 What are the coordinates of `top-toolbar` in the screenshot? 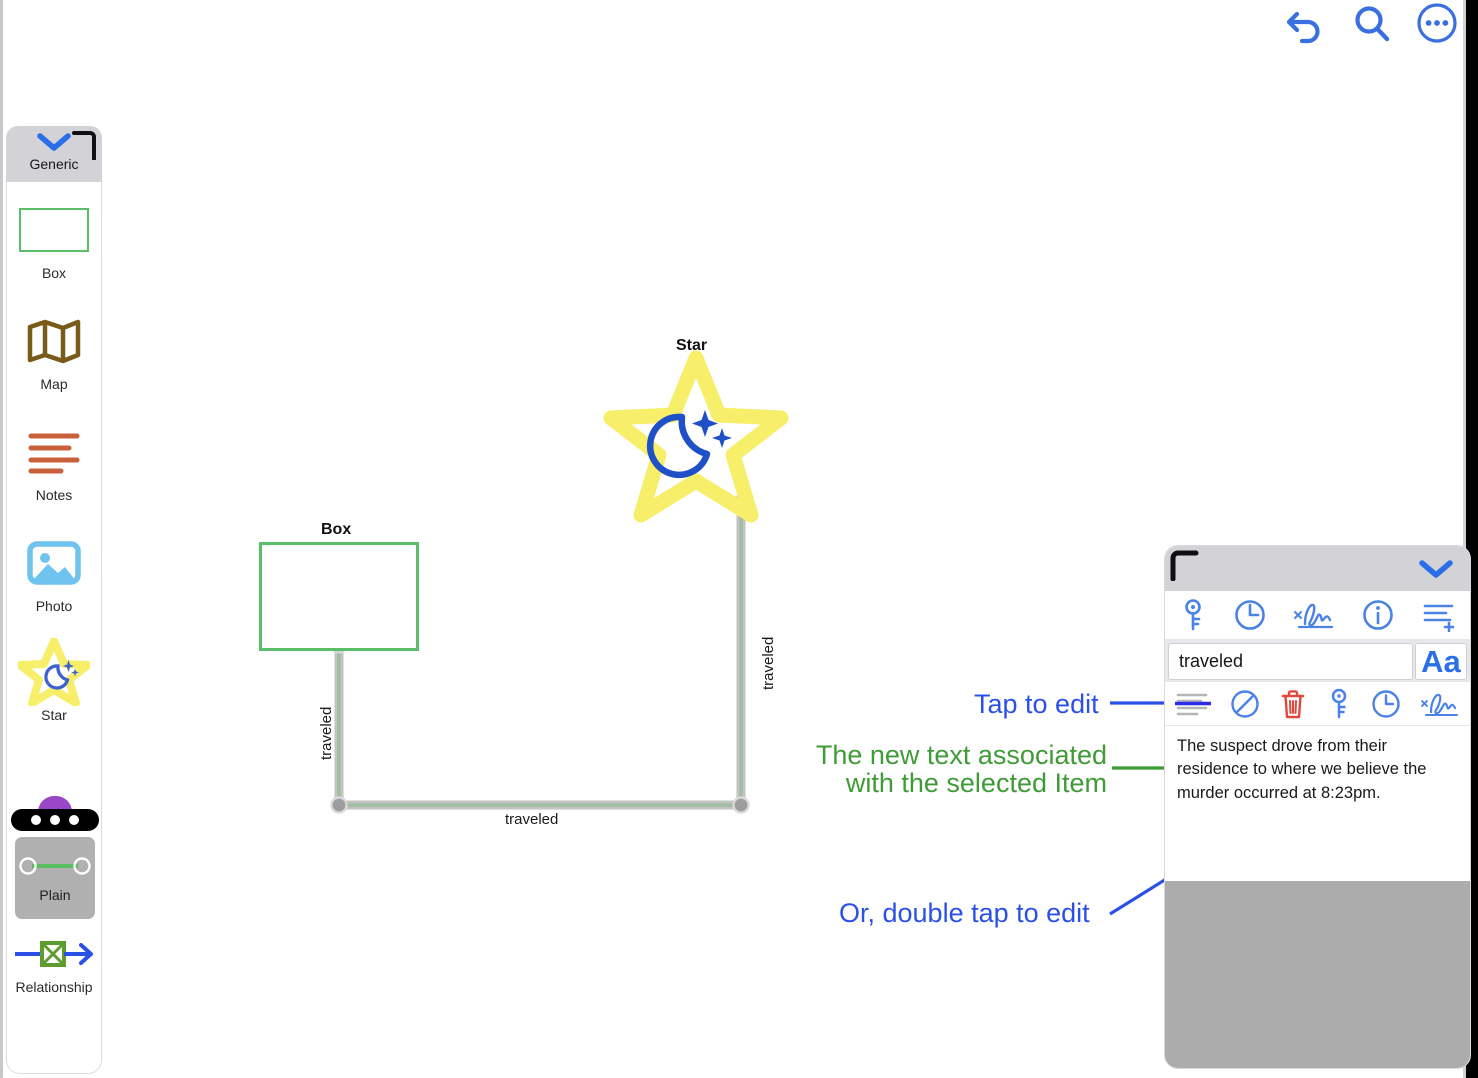 It's located at (1371, 23).